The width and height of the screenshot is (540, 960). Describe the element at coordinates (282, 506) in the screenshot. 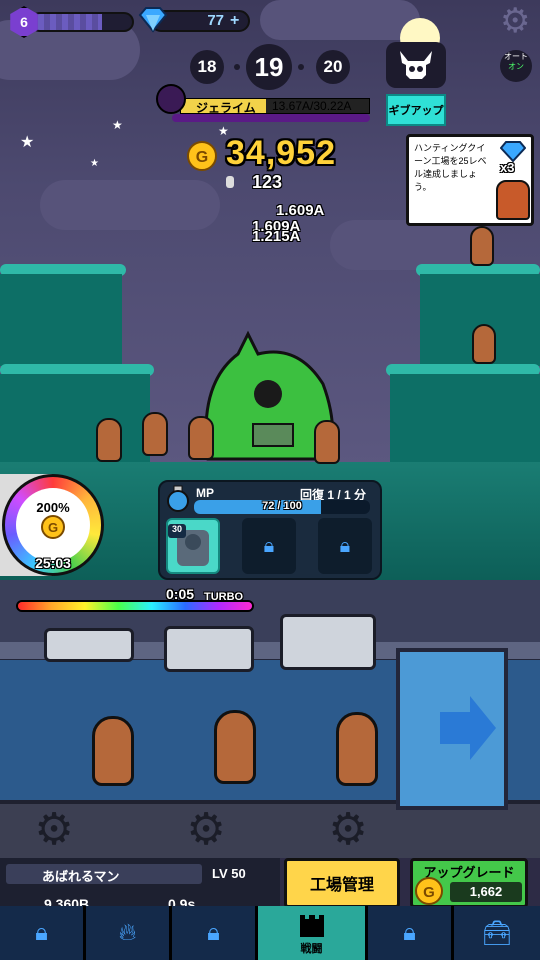

I see `mp-value: 72 / 100` at that location.